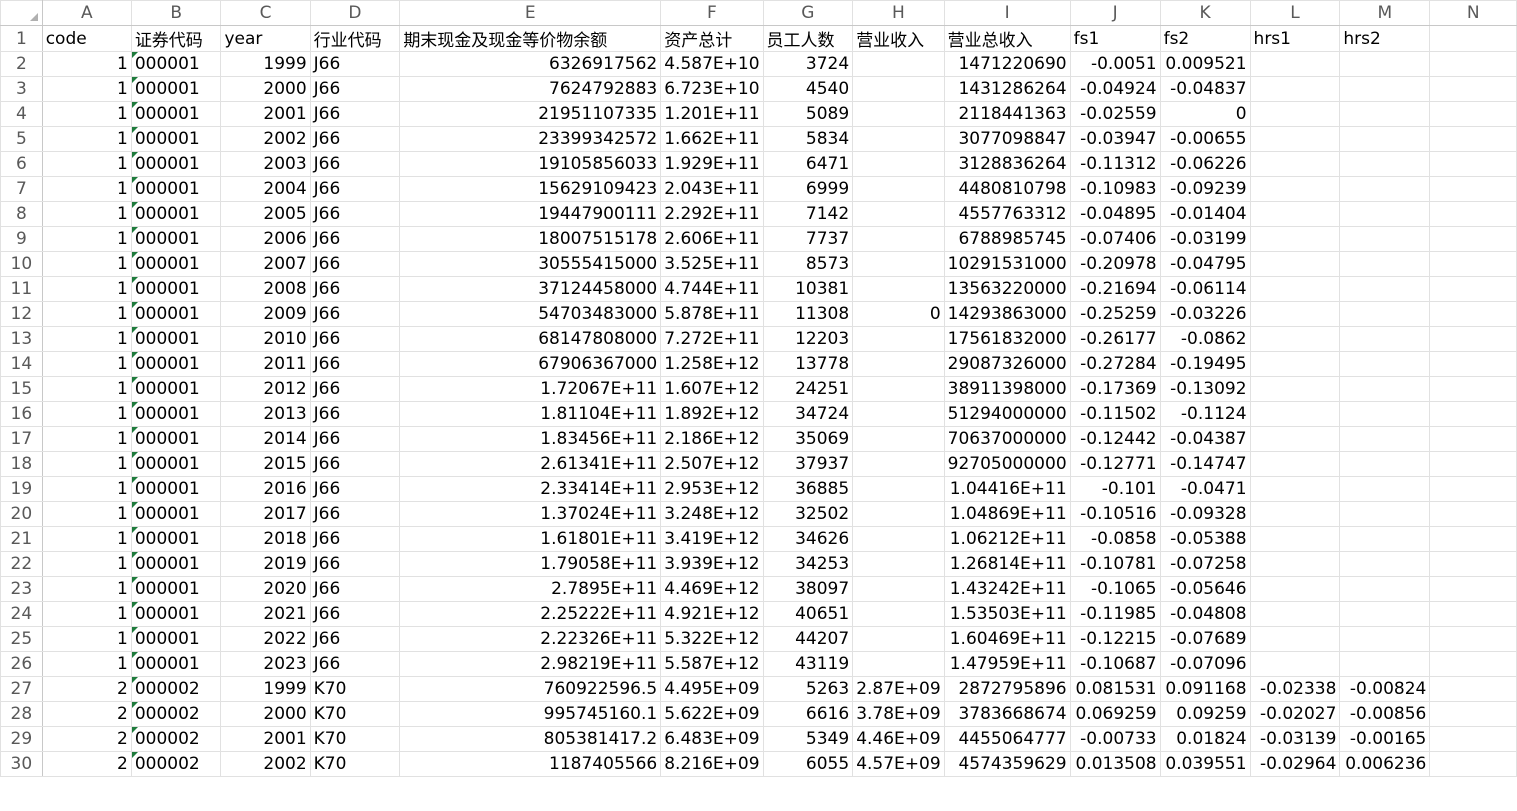  What do you see at coordinates (808, 139) in the screenshot?
I see `cell-g5: 5834` at bounding box center [808, 139].